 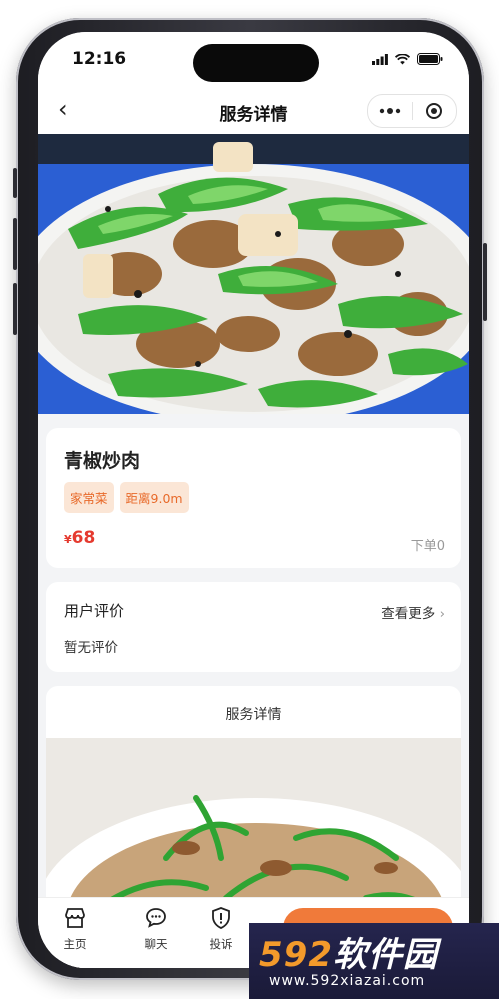 What do you see at coordinates (156, 918) in the screenshot?
I see `chat-icon` at bounding box center [156, 918].